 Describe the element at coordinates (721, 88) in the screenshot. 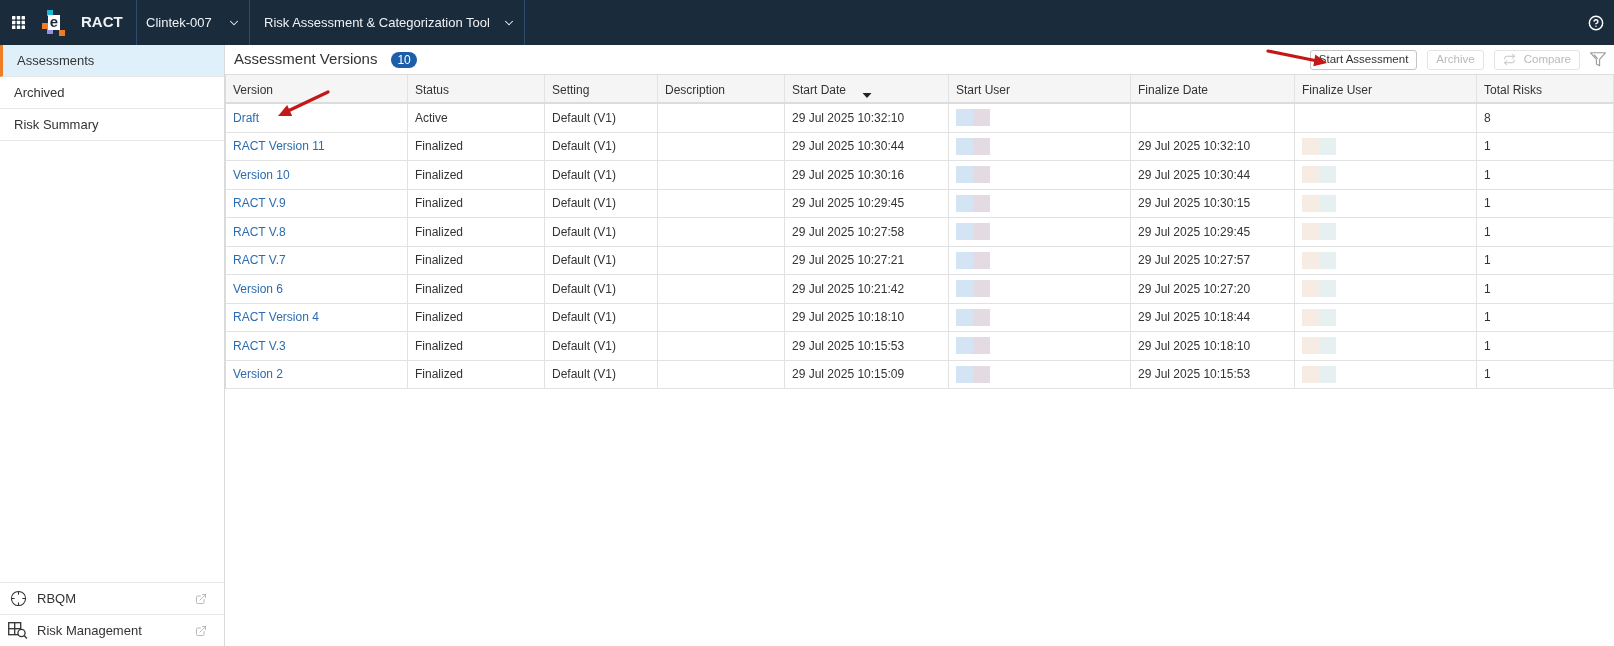

I see `column-header: Description` at that location.